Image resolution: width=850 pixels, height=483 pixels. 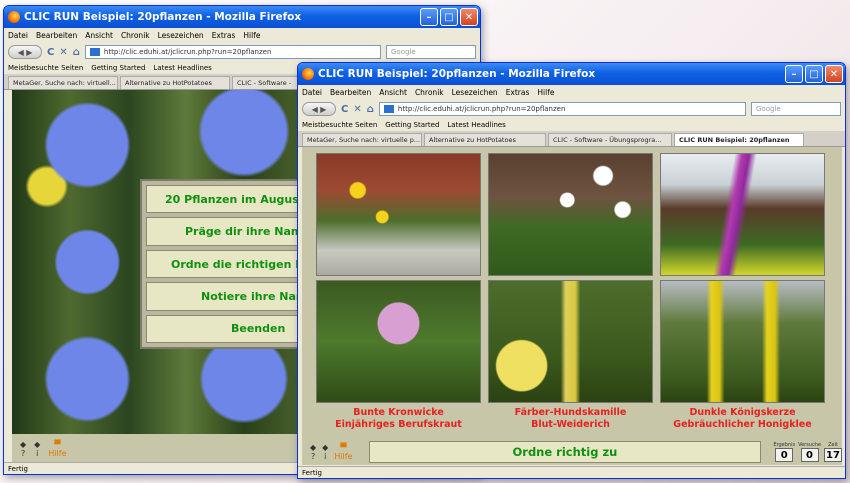 I want to click on score-counters: Ergebnis 0 Versuche 0 Zeit 17, so click(x=807, y=452).